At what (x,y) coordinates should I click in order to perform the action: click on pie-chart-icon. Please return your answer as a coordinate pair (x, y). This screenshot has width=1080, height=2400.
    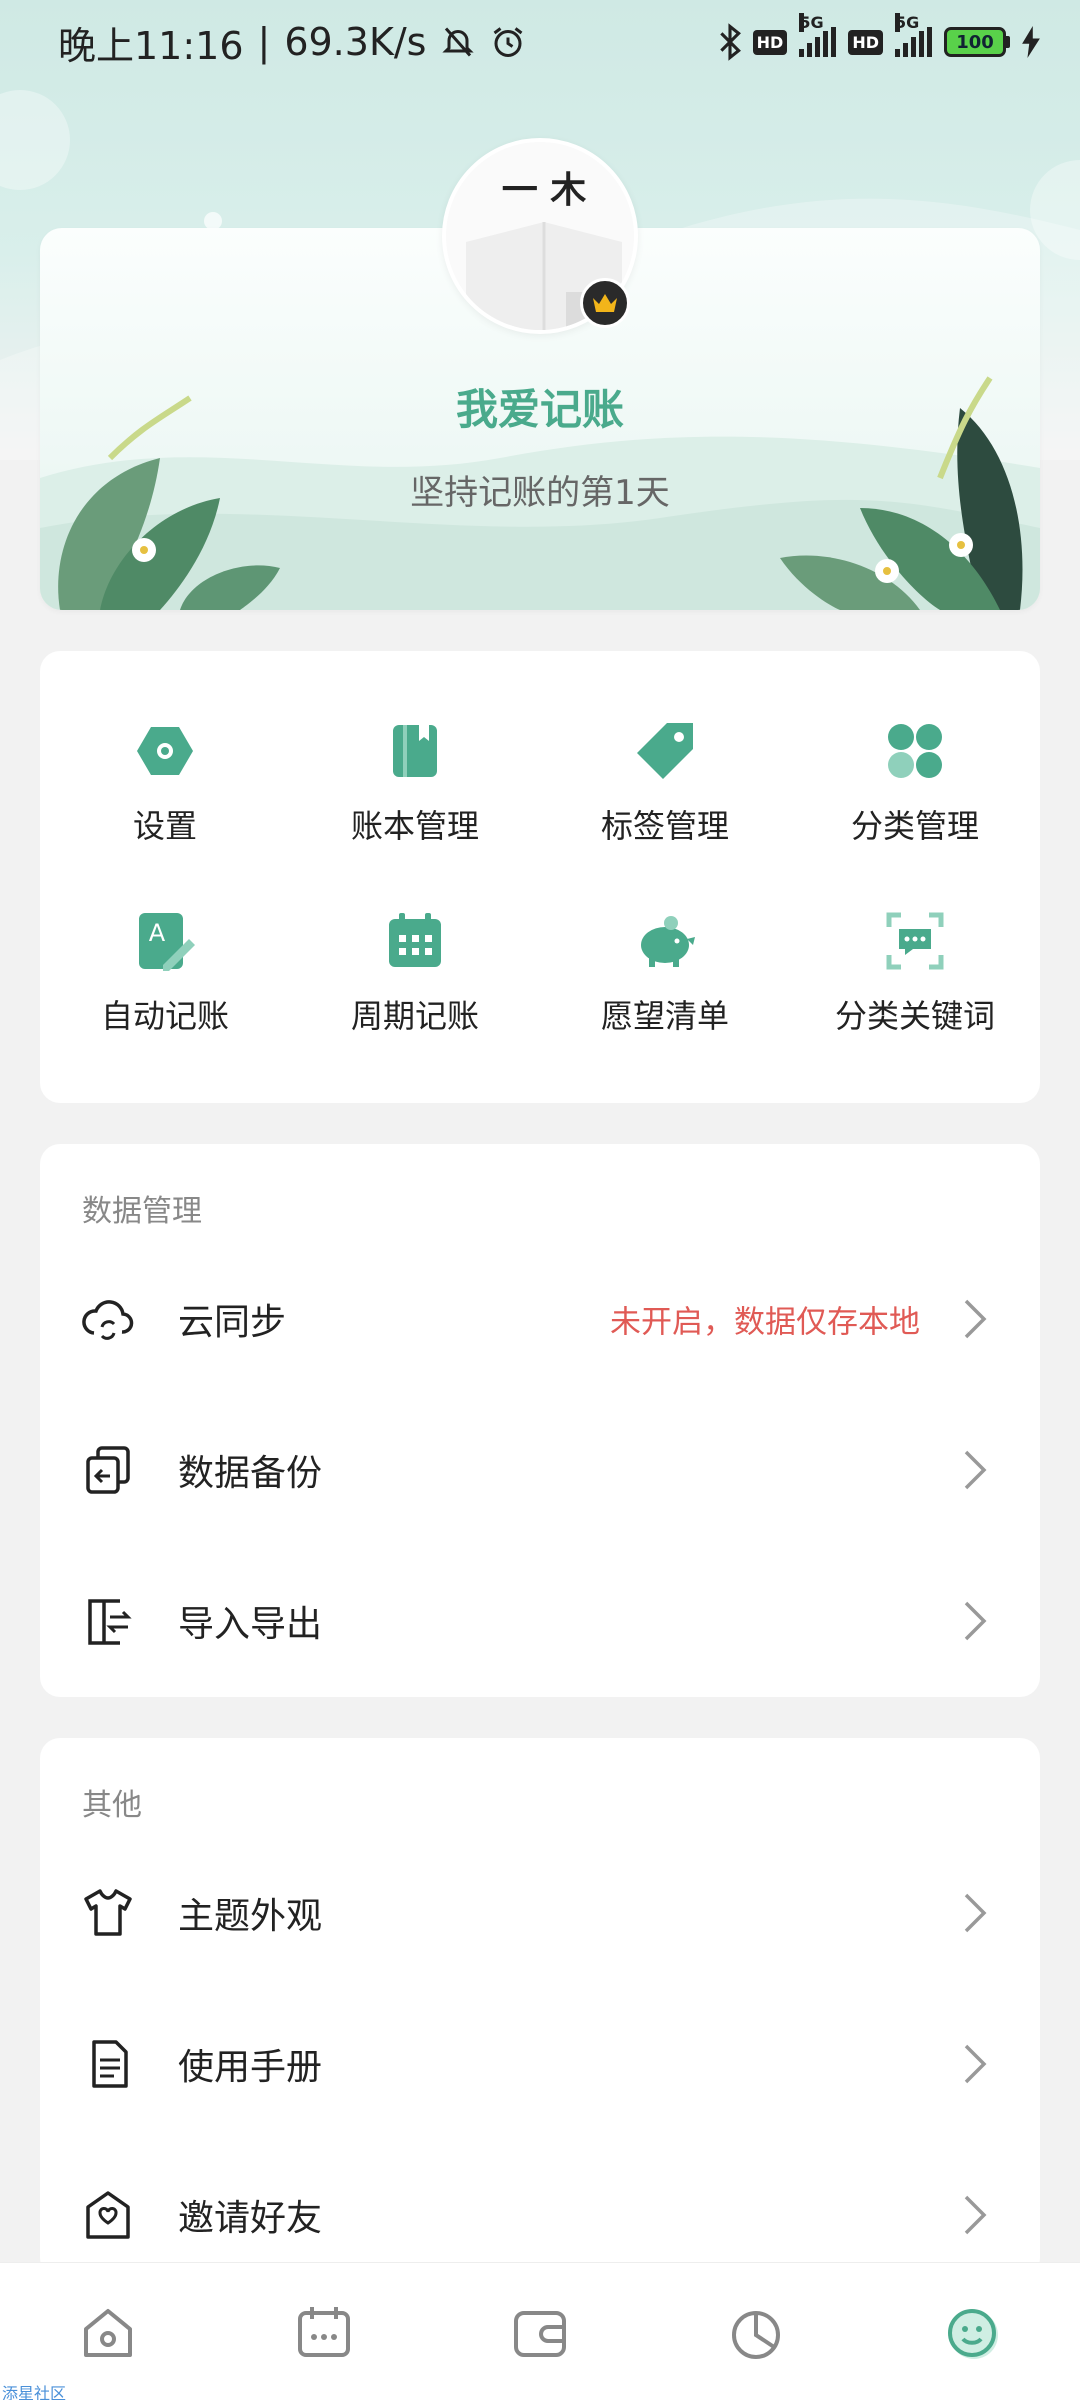
    Looking at the image, I should click on (756, 2333).